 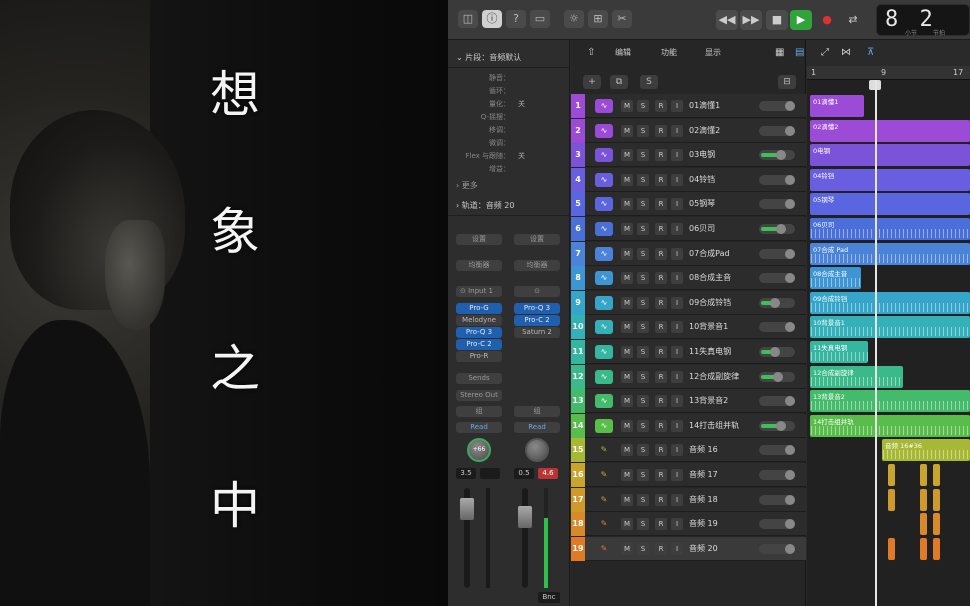 What do you see at coordinates (688, 179) in the screenshot?
I see `track-header: 4 ∿ M S R I 04铃铛` at bounding box center [688, 179].